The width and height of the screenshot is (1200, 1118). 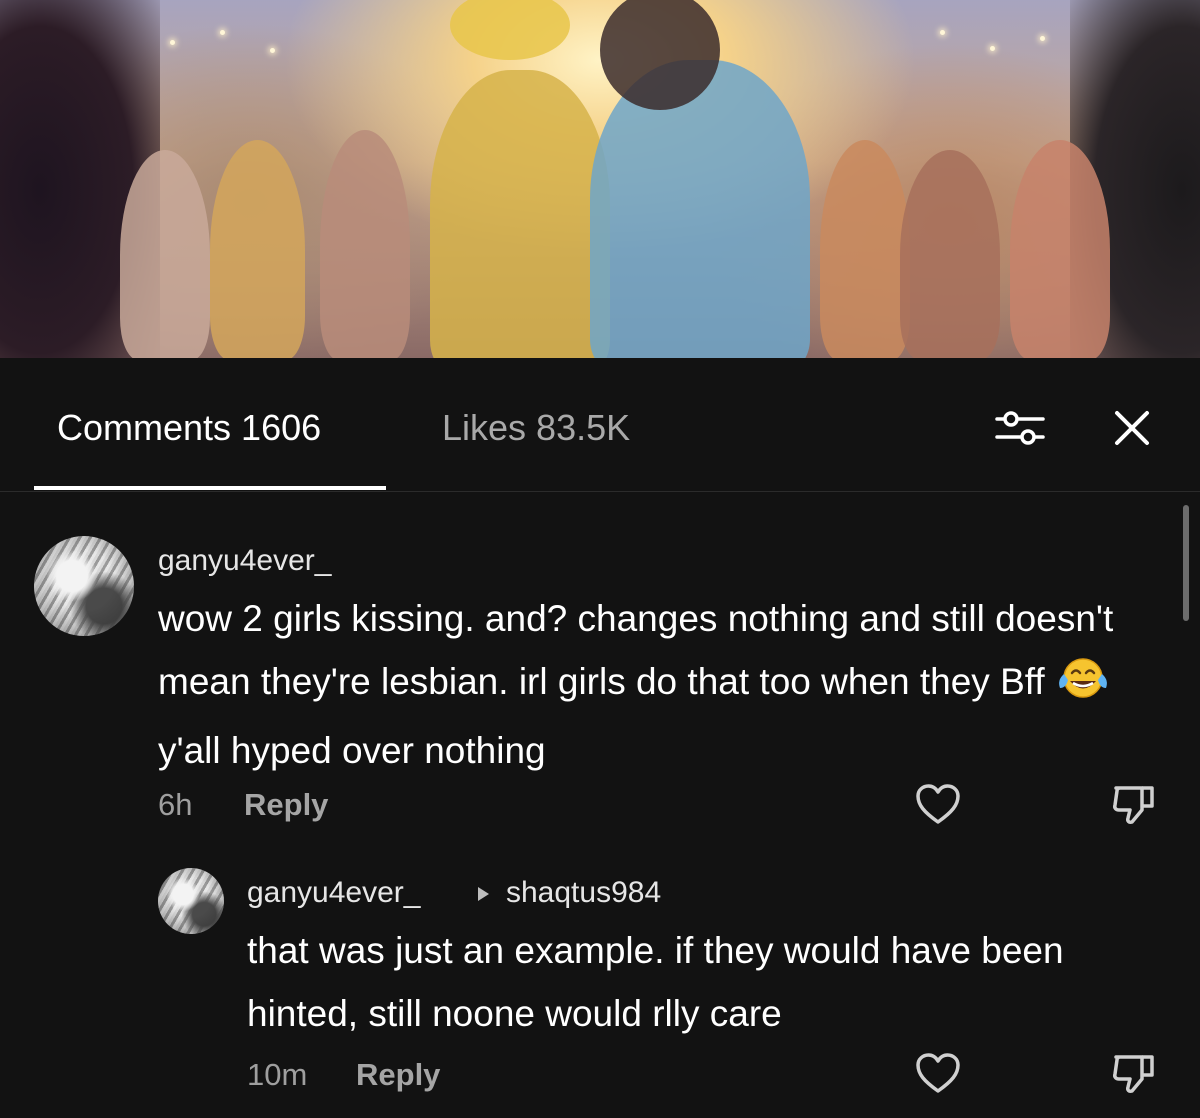 I want to click on comment-text-part: y'all hyped over nothing, so click(x=352, y=750).